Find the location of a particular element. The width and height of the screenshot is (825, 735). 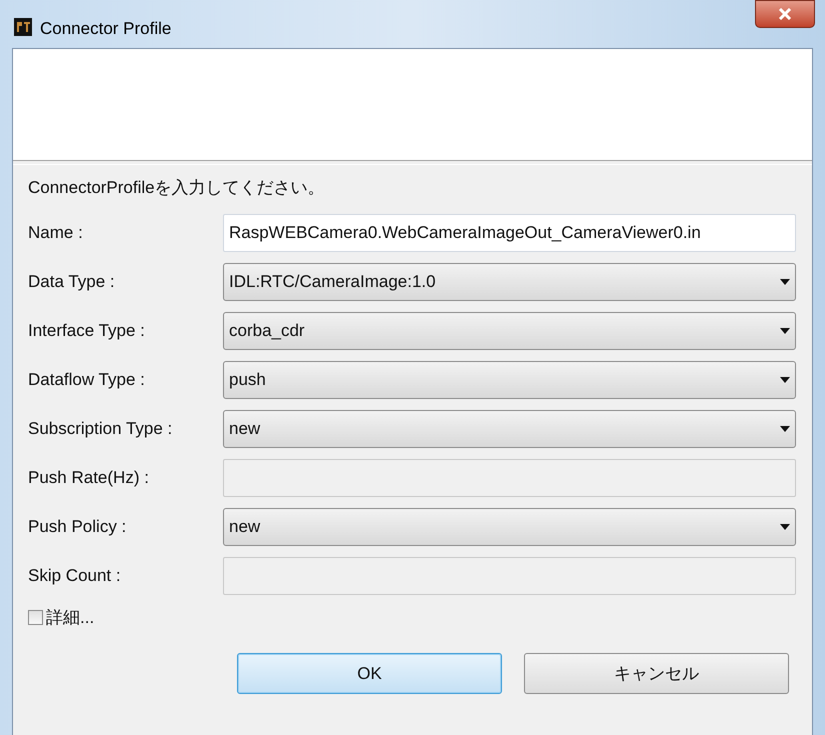

close-icon is located at coordinates (785, 14).